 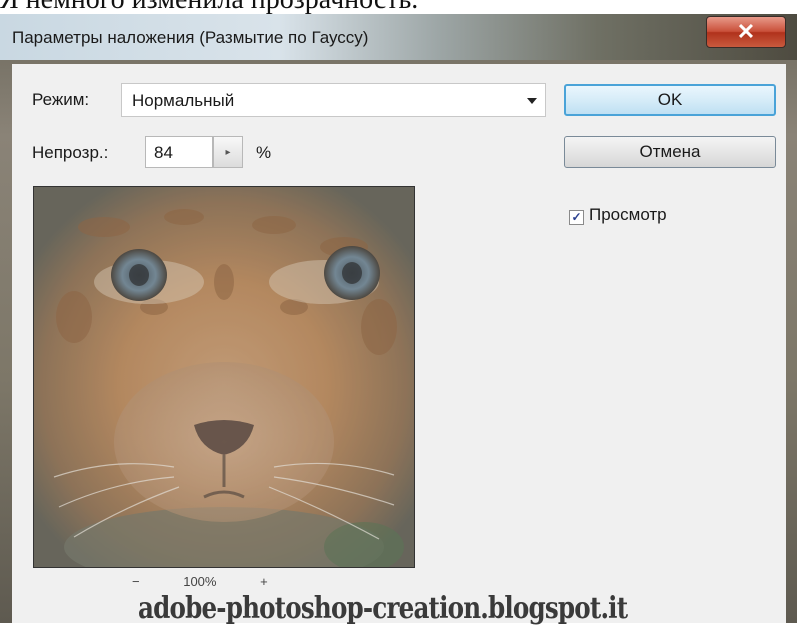 I want to click on opacity-unit: %, so click(x=264, y=152).